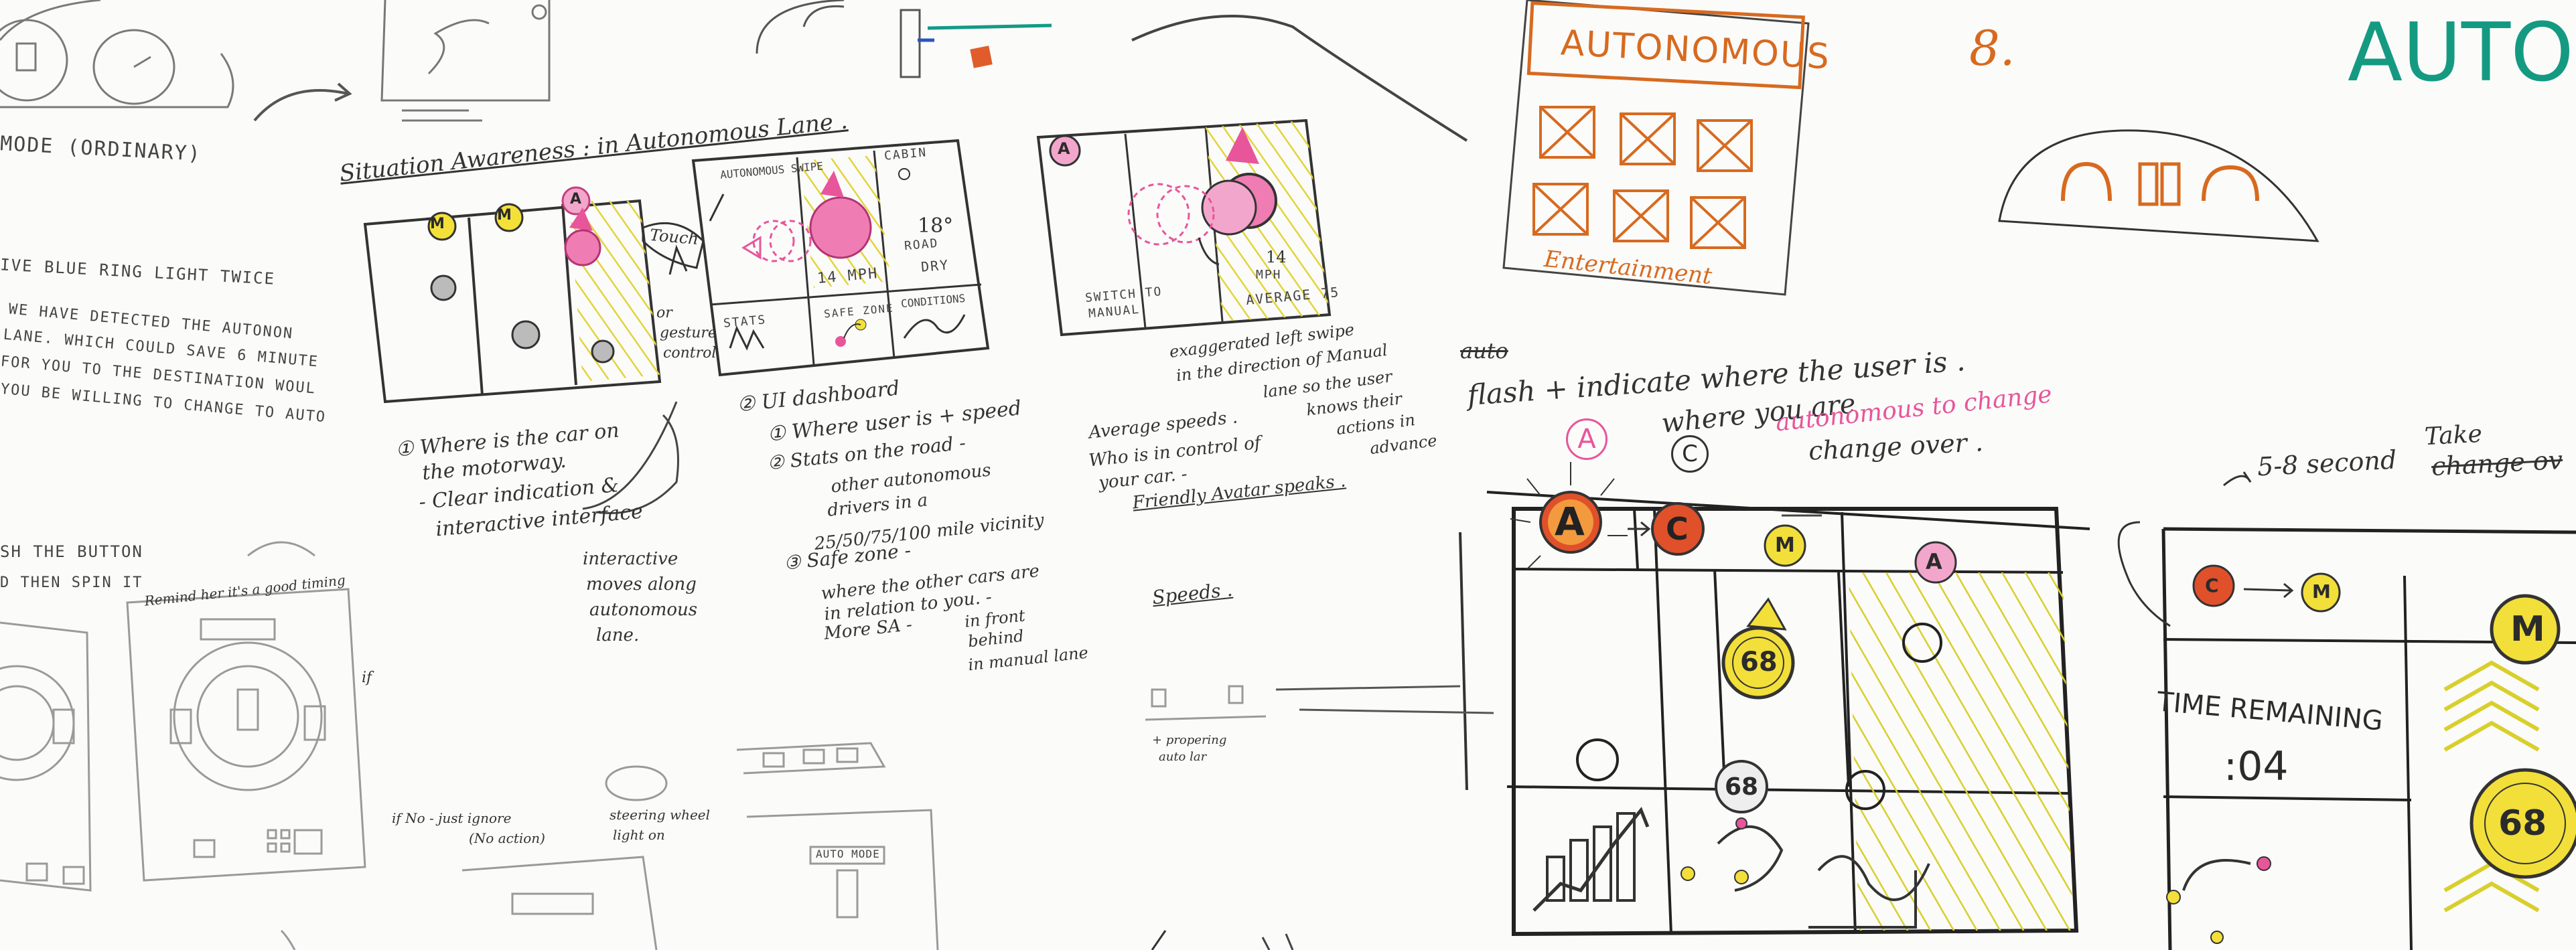 Image resolution: width=2576 pixels, height=950 pixels. What do you see at coordinates (2461, 53) in the screenshot?
I see `auto-big-title: AUTO` at bounding box center [2461, 53].